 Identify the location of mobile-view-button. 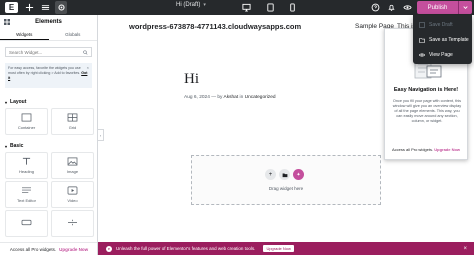
(292, 7).